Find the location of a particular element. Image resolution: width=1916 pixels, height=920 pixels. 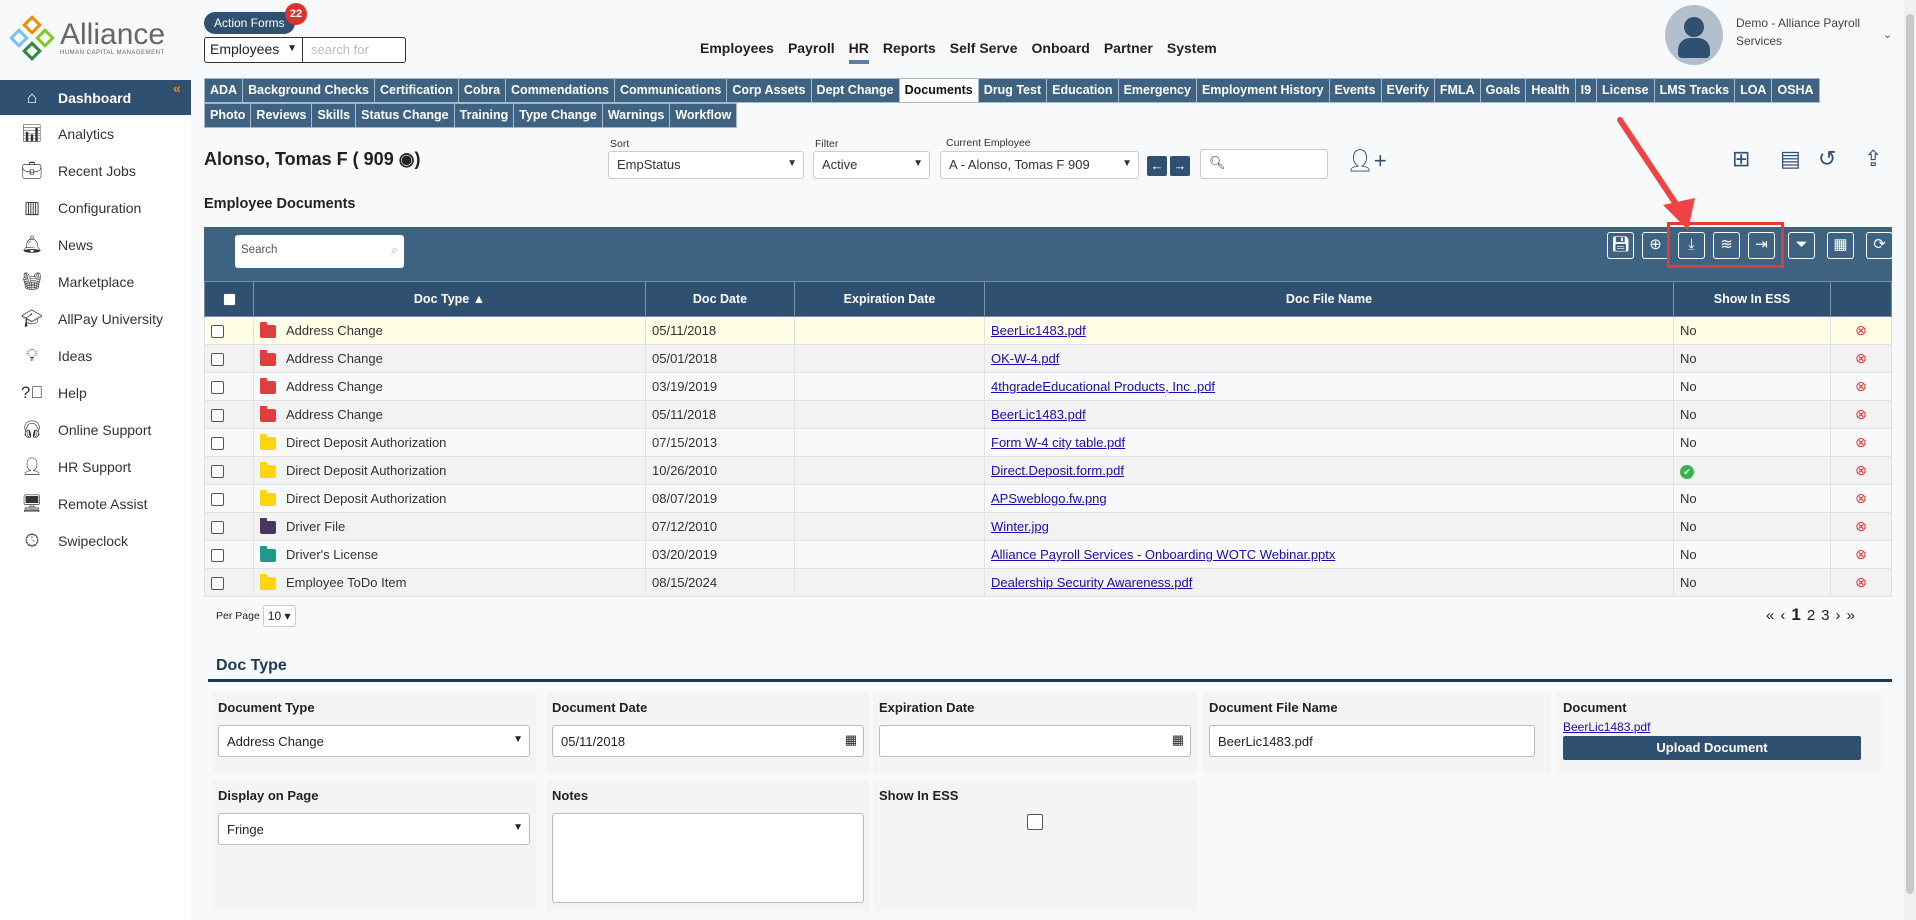

select-all-header is located at coordinates (229, 299).